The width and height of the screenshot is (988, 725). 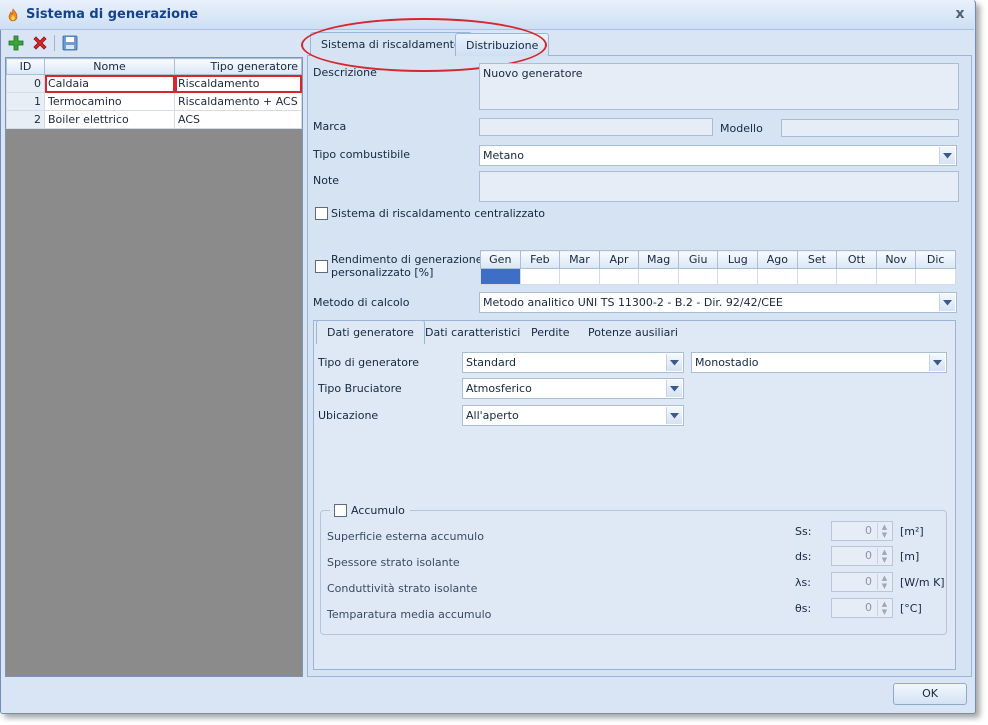 I want to click on ubicazione-select: All'aperto, so click(x=573, y=415).